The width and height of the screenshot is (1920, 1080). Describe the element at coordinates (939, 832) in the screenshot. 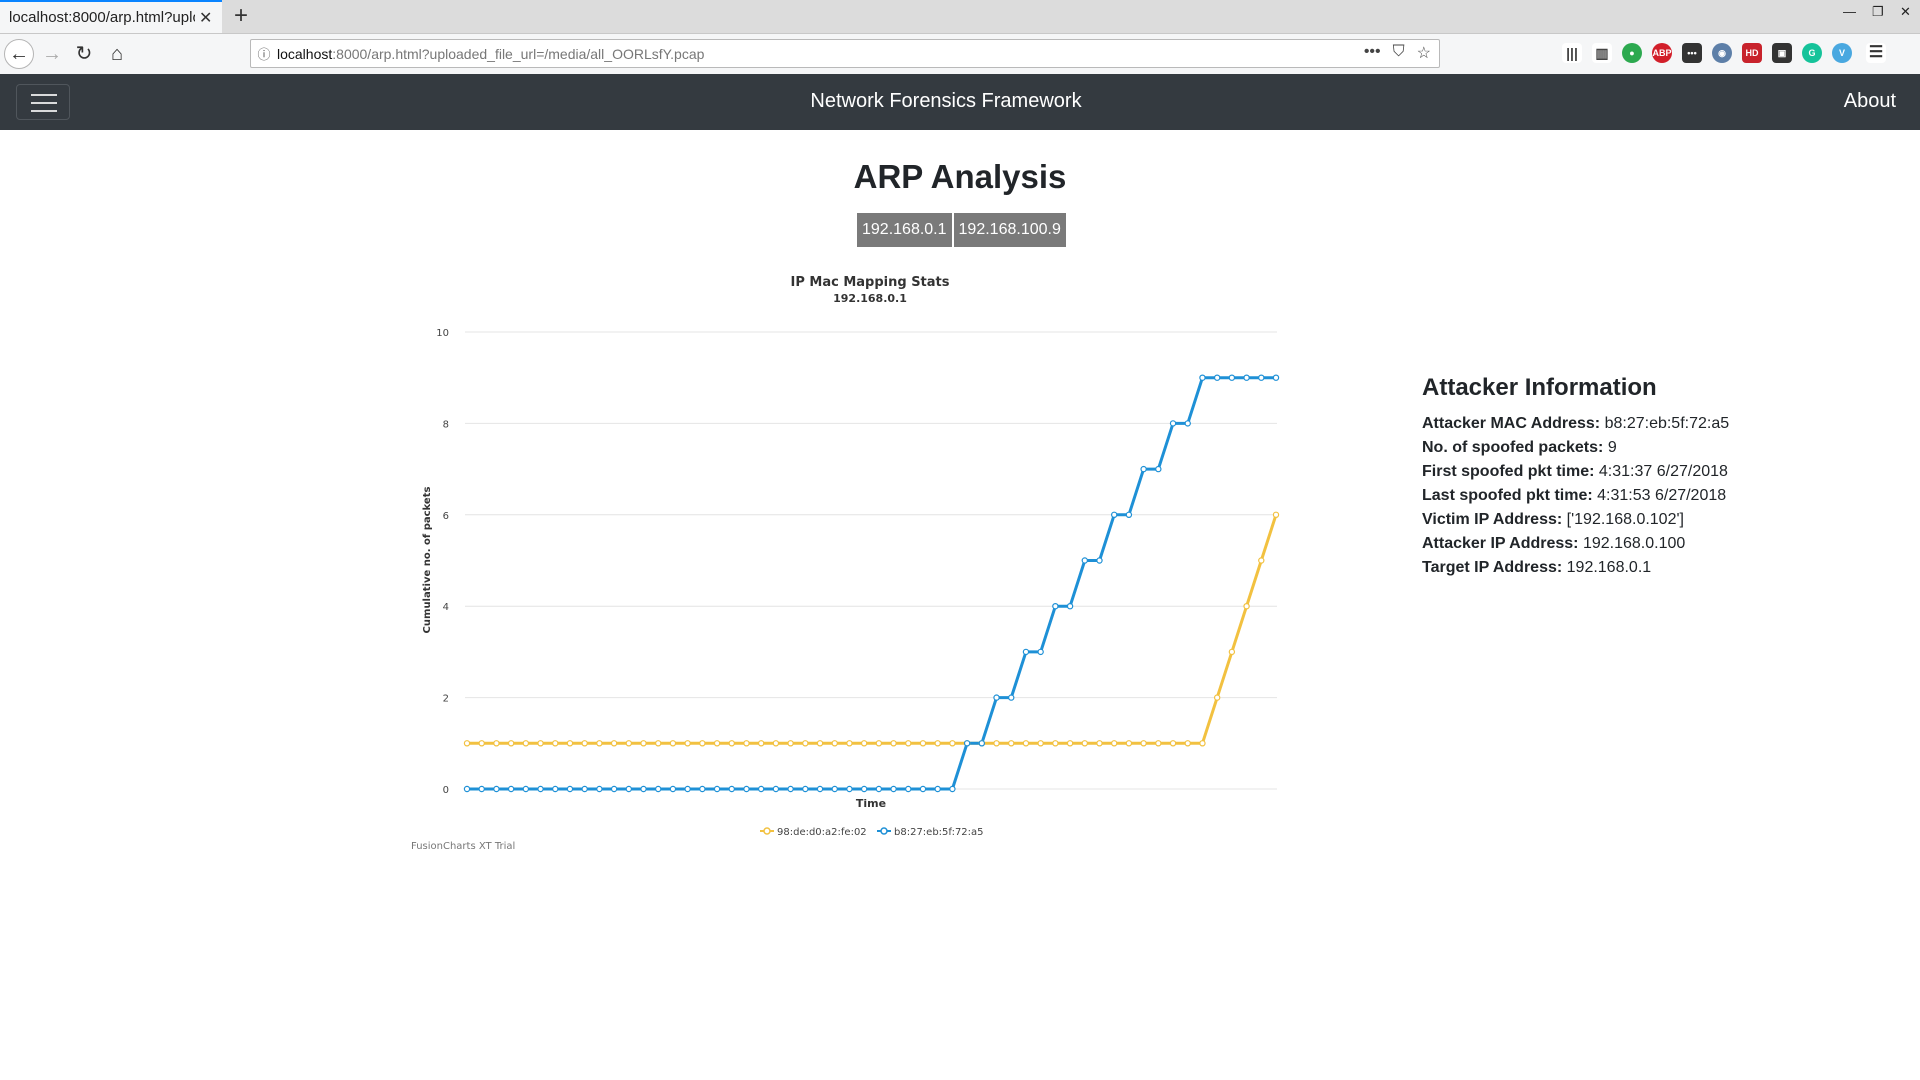

I see `legend-label: b8:27:eb:5f:72:a5` at that location.